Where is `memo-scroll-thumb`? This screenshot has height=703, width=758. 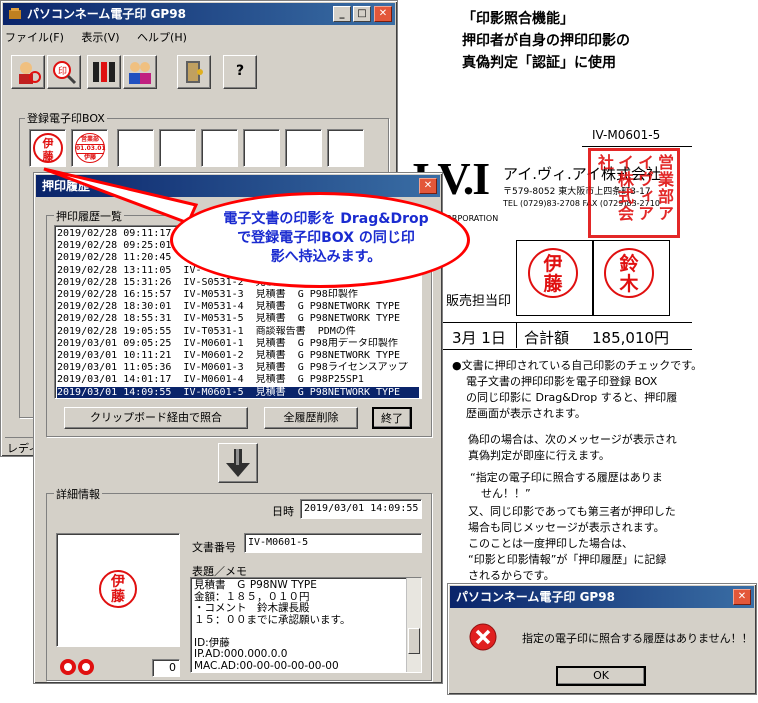
memo-scroll-thumb is located at coordinates (414, 641).